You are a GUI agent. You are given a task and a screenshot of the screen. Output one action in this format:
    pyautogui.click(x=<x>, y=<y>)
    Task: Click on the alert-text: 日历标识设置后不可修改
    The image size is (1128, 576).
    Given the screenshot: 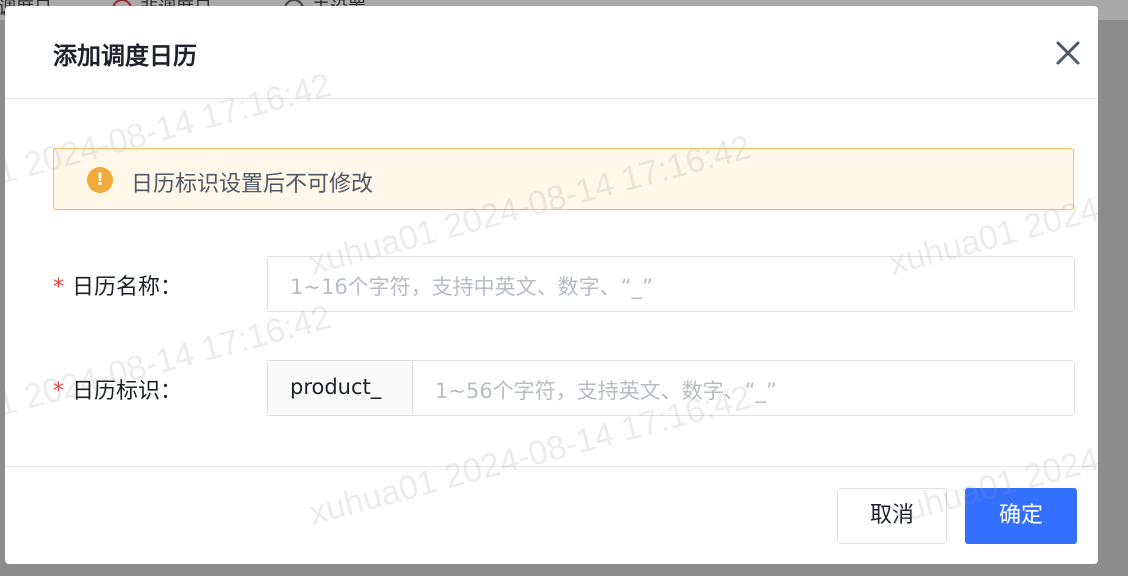 What is the action you would take?
    pyautogui.click(x=252, y=184)
    